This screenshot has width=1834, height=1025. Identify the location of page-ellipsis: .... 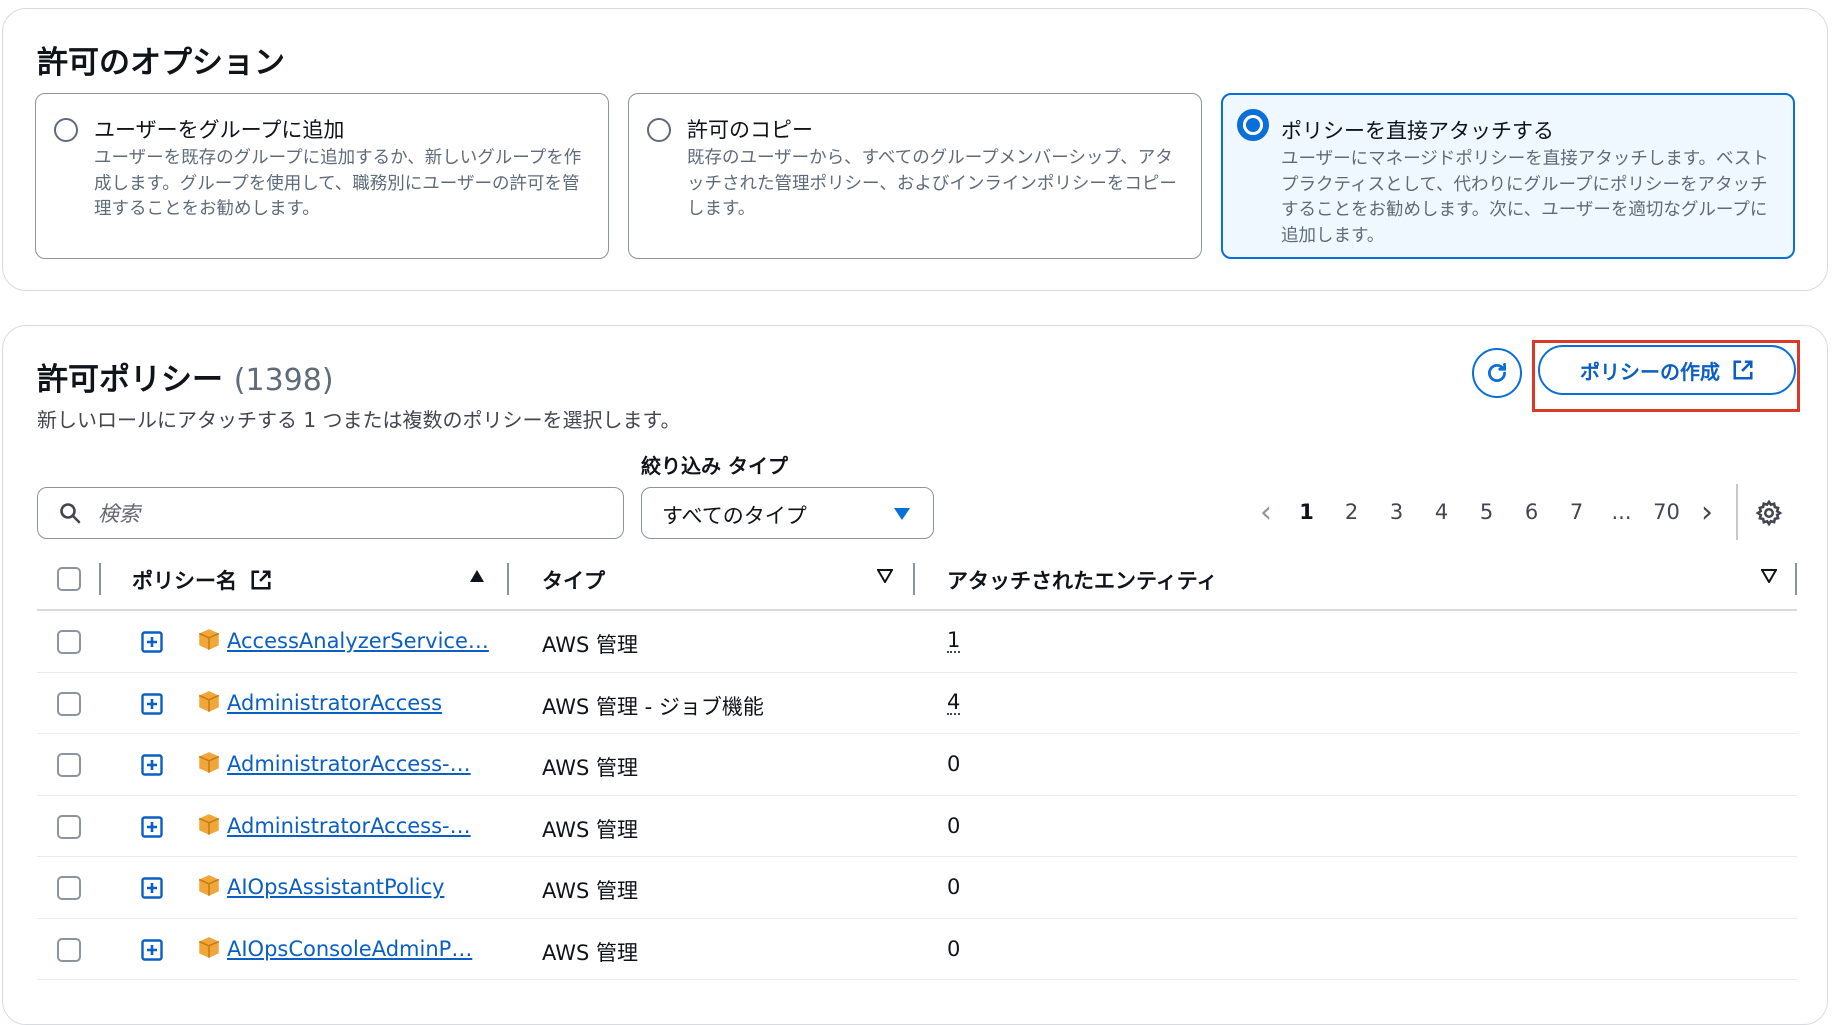
(1621, 512).